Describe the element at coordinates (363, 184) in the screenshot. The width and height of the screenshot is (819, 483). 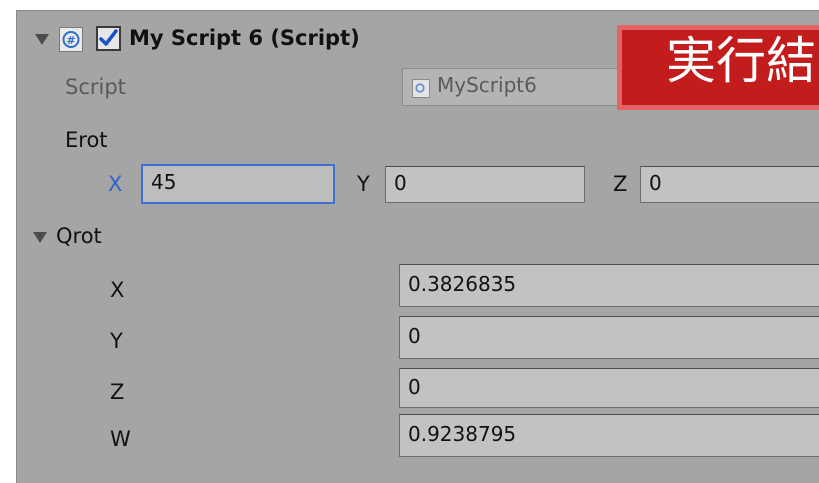
I see `erot-y-label: Y` at that location.